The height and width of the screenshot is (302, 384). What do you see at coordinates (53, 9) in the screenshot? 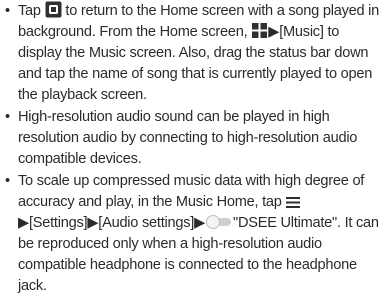
I see `home-button-icon` at bounding box center [53, 9].